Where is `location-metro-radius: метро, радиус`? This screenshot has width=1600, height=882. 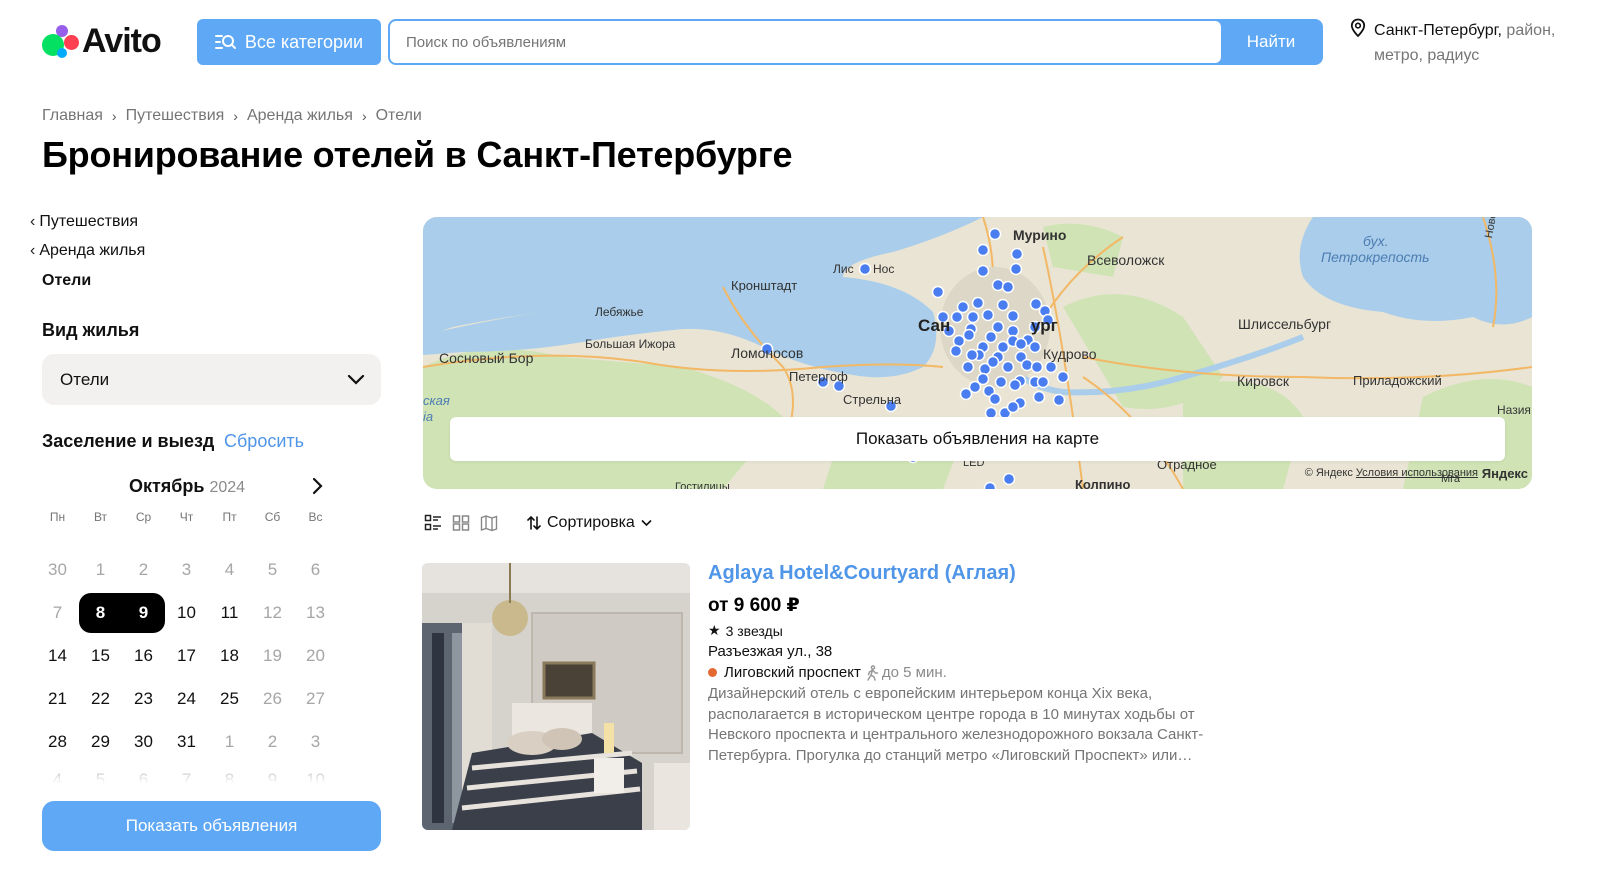 location-metro-radius: метро, радиус is located at coordinates (1427, 55).